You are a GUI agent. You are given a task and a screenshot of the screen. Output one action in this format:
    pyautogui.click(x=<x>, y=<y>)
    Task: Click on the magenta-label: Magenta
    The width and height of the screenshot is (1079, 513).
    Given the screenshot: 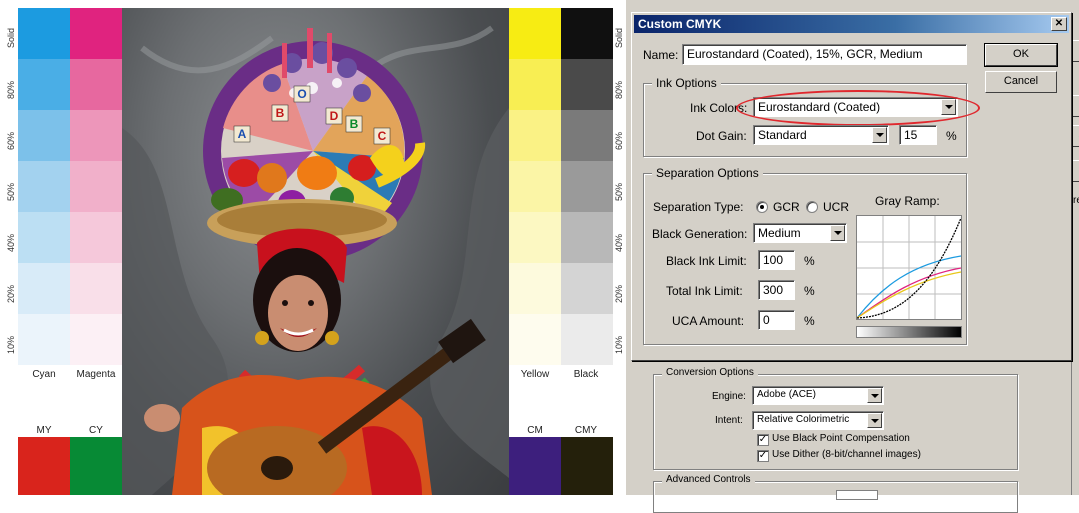 What is the action you would take?
    pyautogui.click(x=96, y=374)
    